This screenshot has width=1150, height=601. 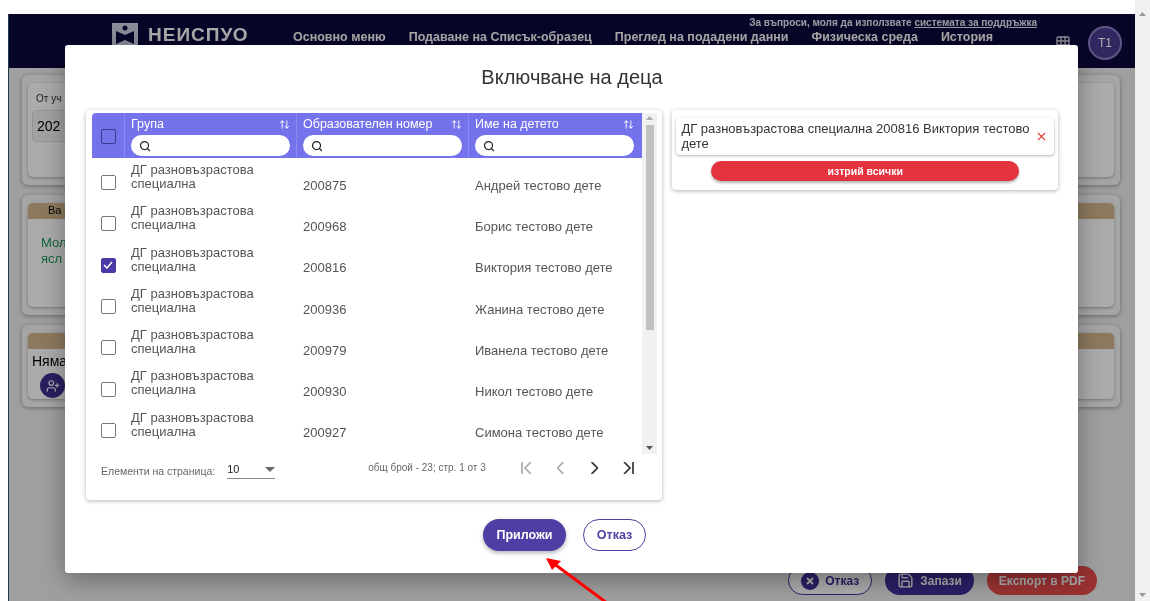 I want to click on table-scrollbar, so click(x=649, y=283).